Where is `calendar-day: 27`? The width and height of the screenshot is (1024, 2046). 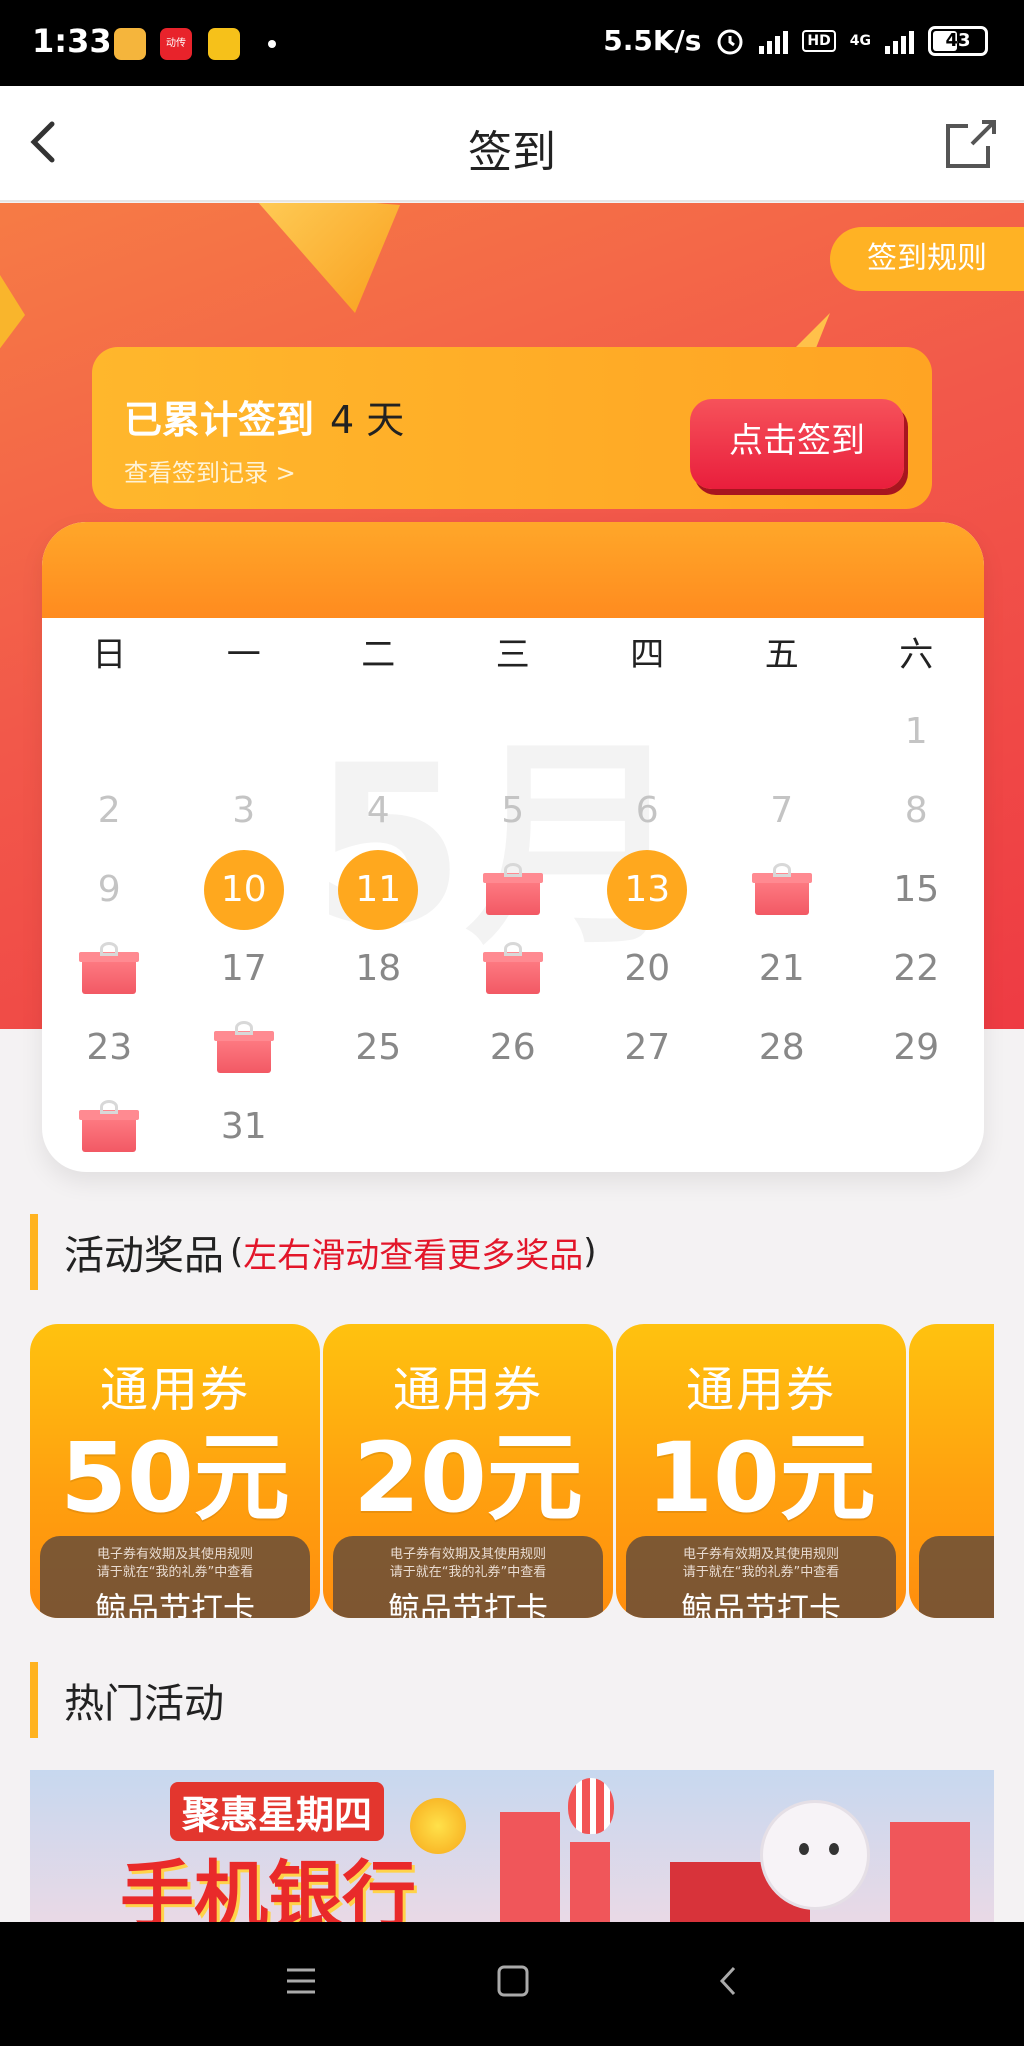
calendar-day: 27 is located at coordinates (647, 1047).